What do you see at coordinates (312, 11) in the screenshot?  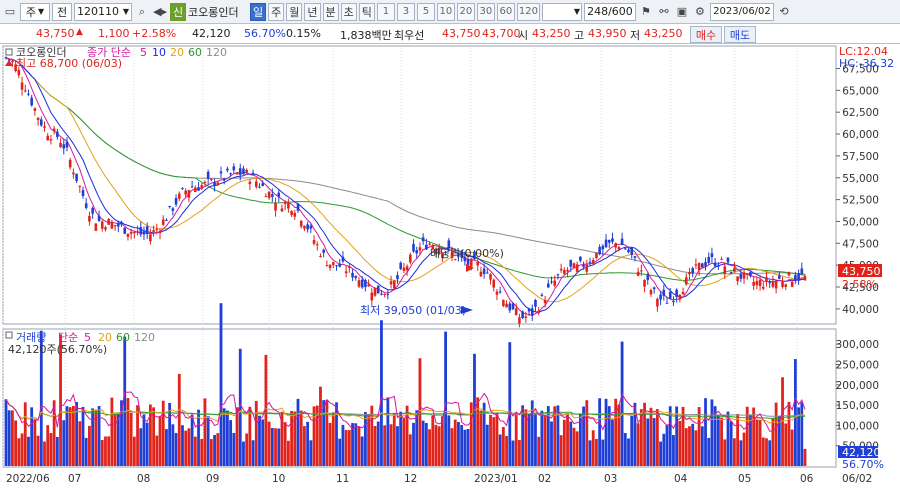 I see `period-button-year: 년` at bounding box center [312, 11].